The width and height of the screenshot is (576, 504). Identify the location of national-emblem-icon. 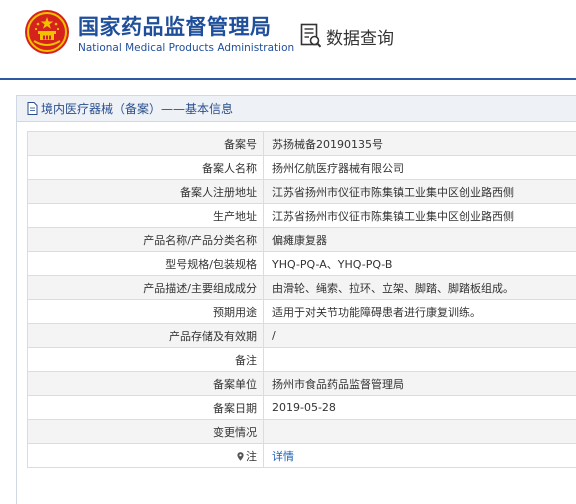
(47, 32).